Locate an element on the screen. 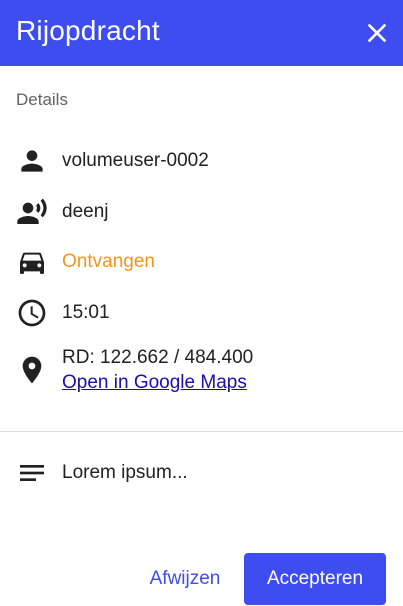 The height and width of the screenshot is (606, 403). dialog-header: Rijopdracht is located at coordinates (201, 33).